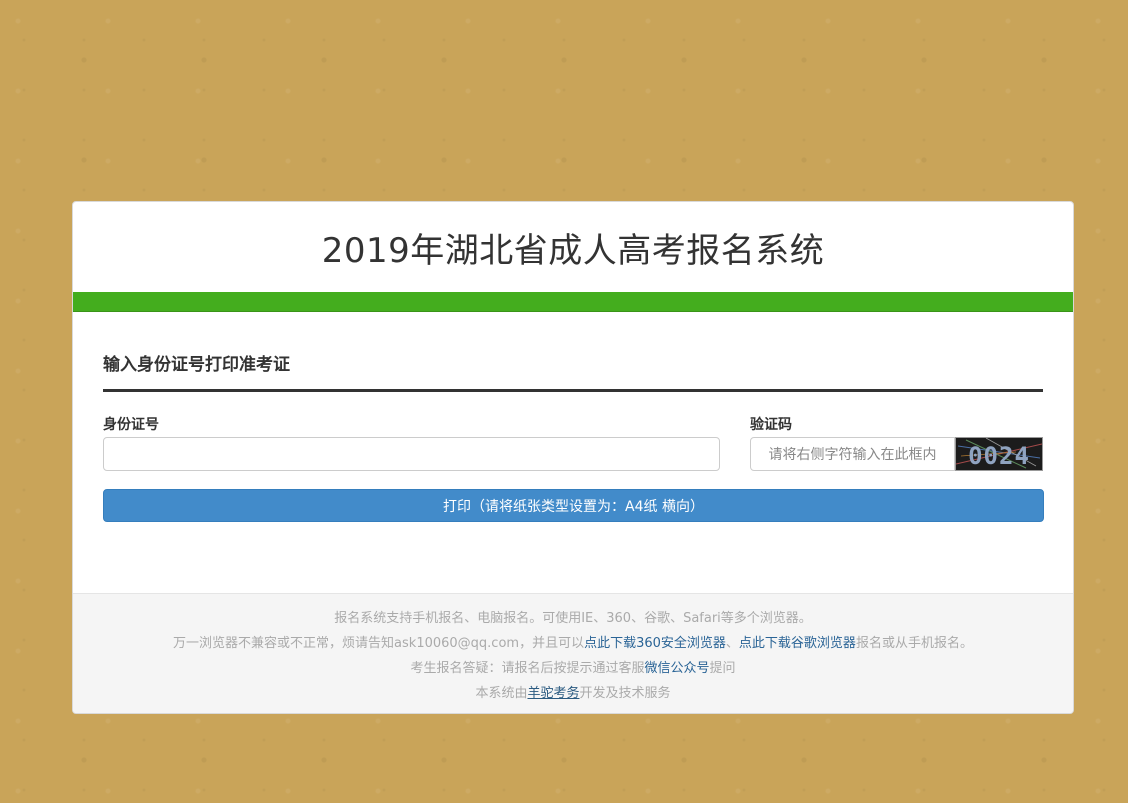 This screenshot has height=803, width=1128. I want to click on footer-credits: 本系统由羊驼考务开发及技术服务, so click(573, 693).